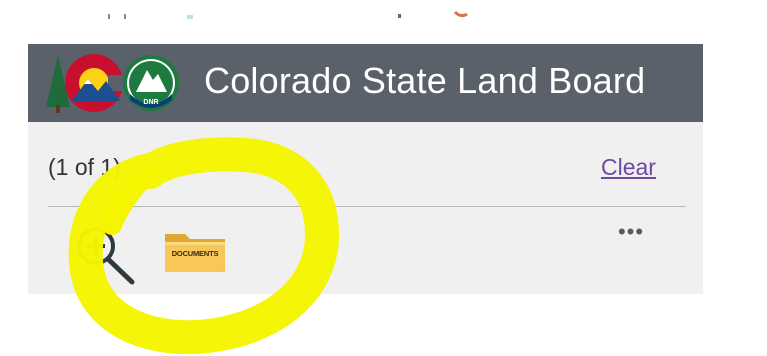  I want to click on clear-link: Clear, so click(628, 167).